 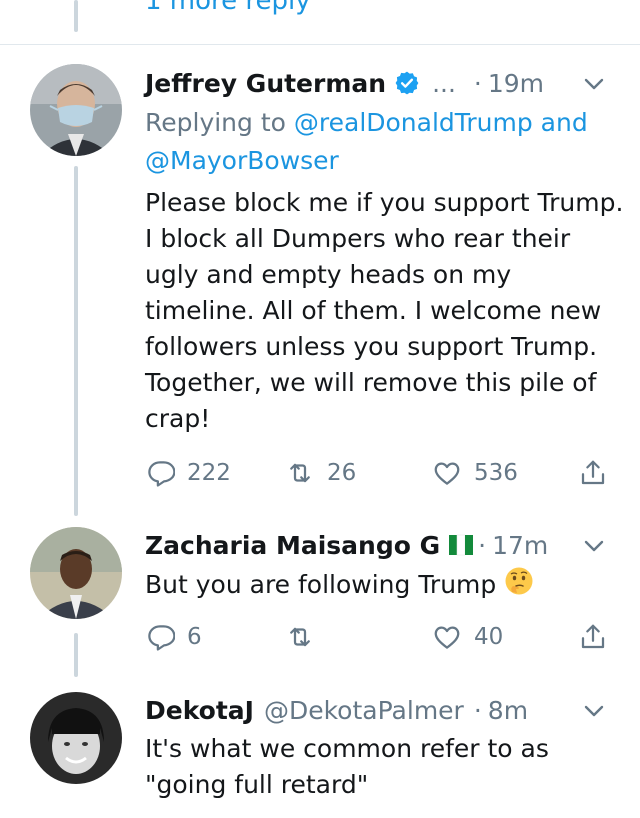 I want to click on mention-link: @MayorBowser, so click(x=242, y=160).